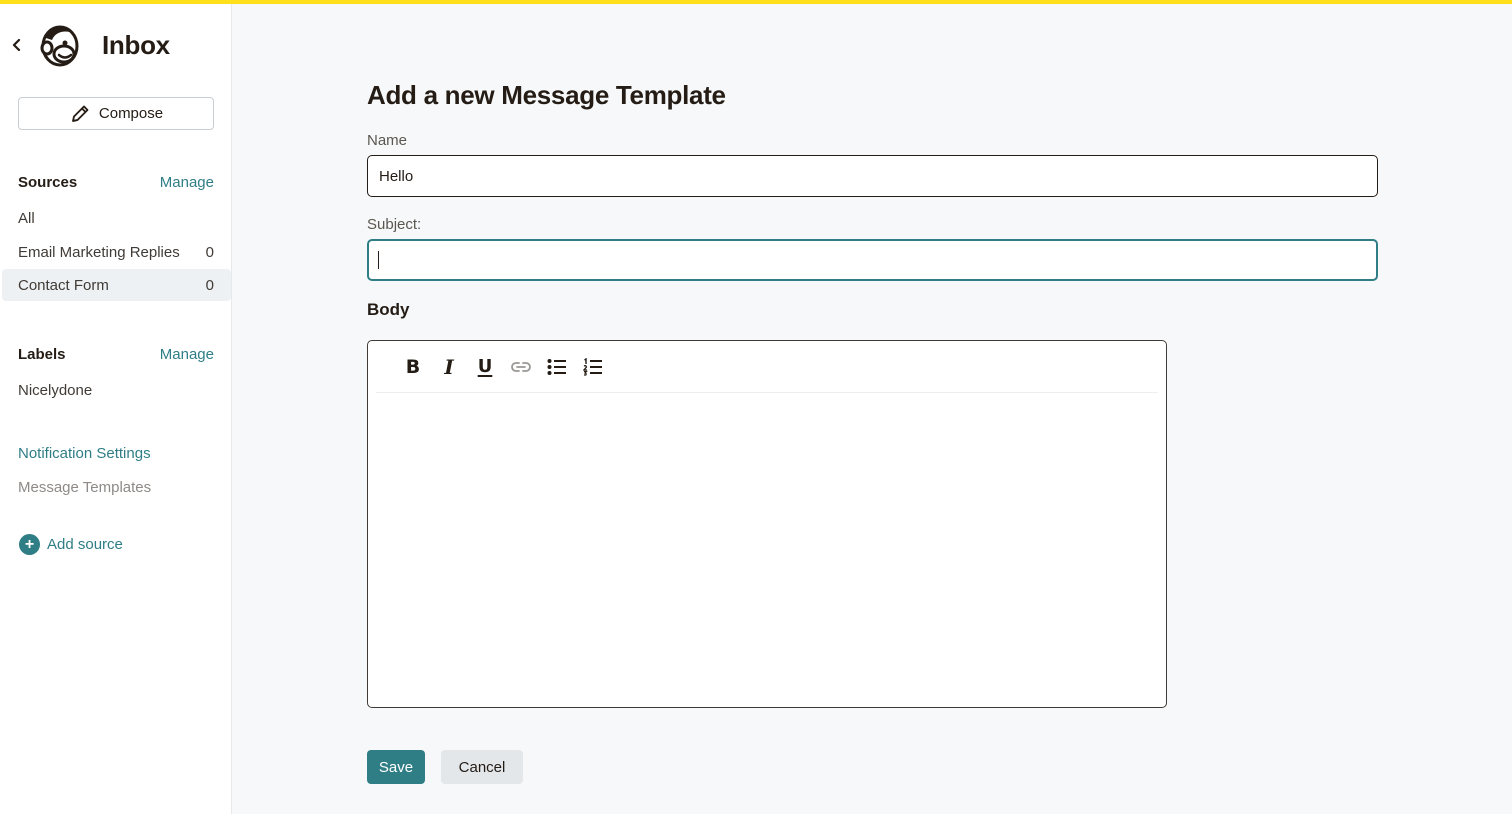 Image resolution: width=1512 pixels, height=814 pixels. I want to click on link-icon, so click(521, 367).